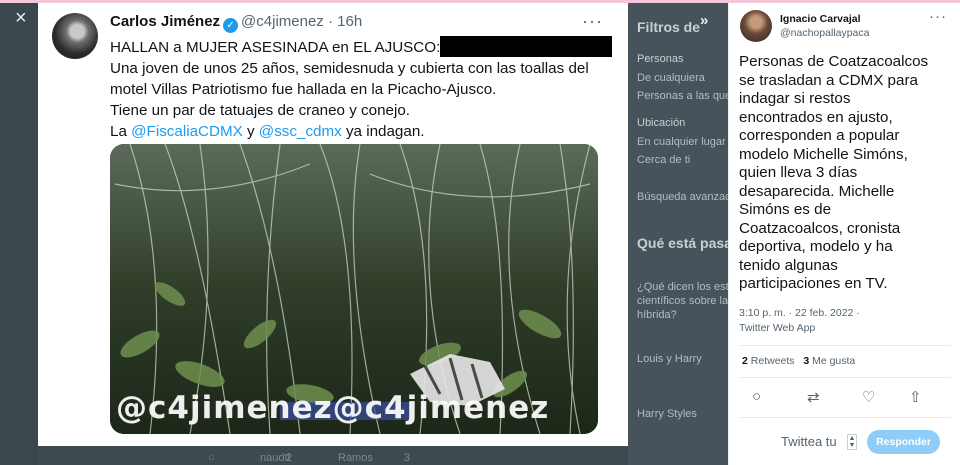  What do you see at coordinates (682, 197) in the screenshot?
I see `advanced-search-link: Búsqueda avanzada` at bounding box center [682, 197].